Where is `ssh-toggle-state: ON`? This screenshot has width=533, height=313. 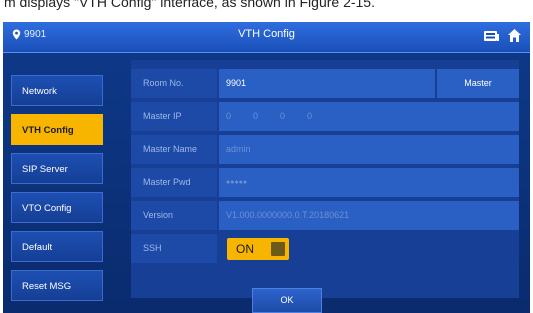
ssh-toggle-state: ON is located at coordinates (245, 249).